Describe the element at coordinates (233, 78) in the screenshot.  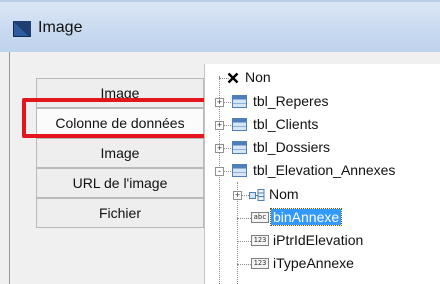
I see `x-icon` at that location.